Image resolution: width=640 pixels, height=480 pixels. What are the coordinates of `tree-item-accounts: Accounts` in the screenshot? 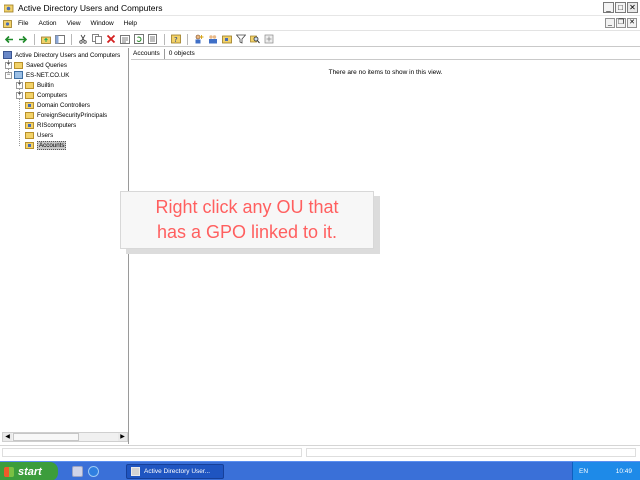 It's located at (46, 145).